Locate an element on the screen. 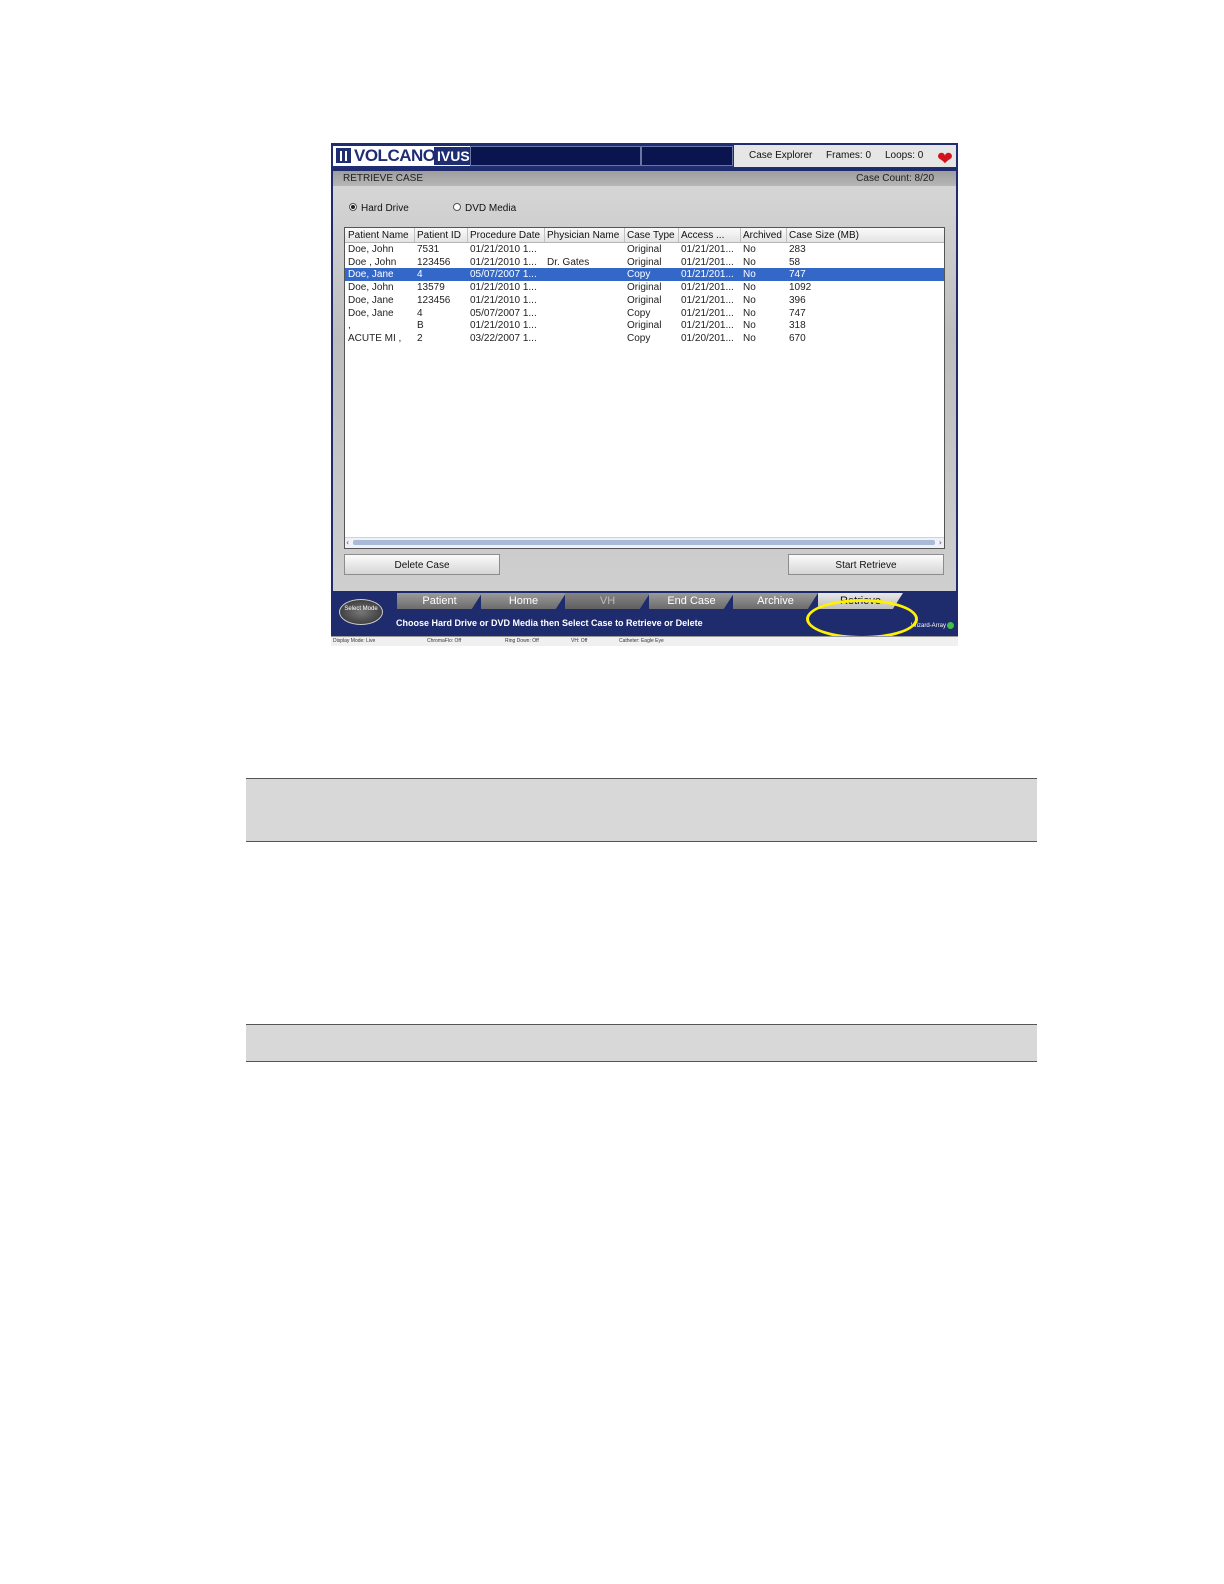 Image resolution: width=1224 pixels, height=1584 pixels. wizard-indicator: Wizard-Array is located at coordinates (932, 625).